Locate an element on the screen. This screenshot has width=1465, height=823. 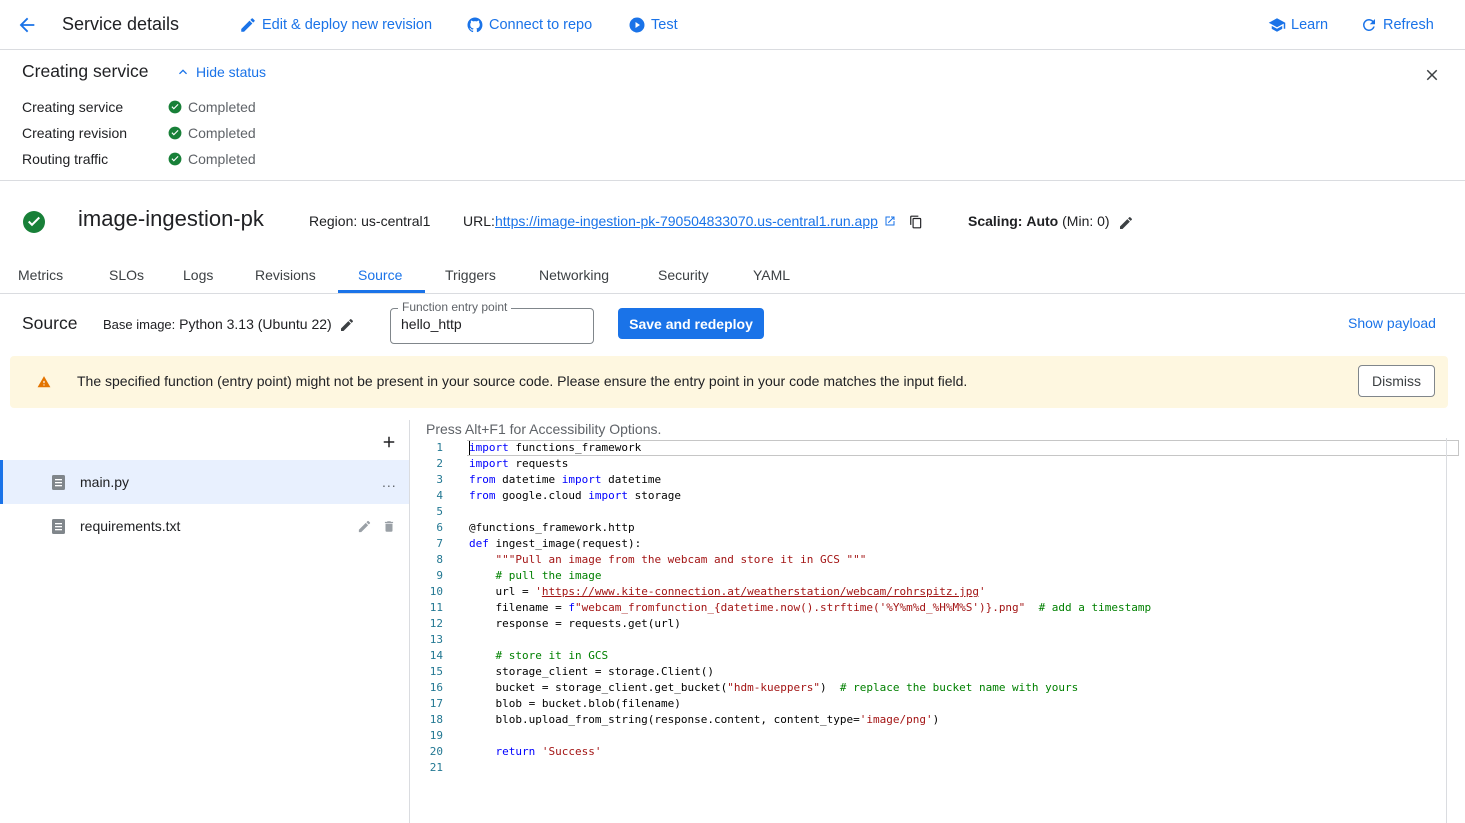
line-number: 18 is located at coordinates (436, 719).